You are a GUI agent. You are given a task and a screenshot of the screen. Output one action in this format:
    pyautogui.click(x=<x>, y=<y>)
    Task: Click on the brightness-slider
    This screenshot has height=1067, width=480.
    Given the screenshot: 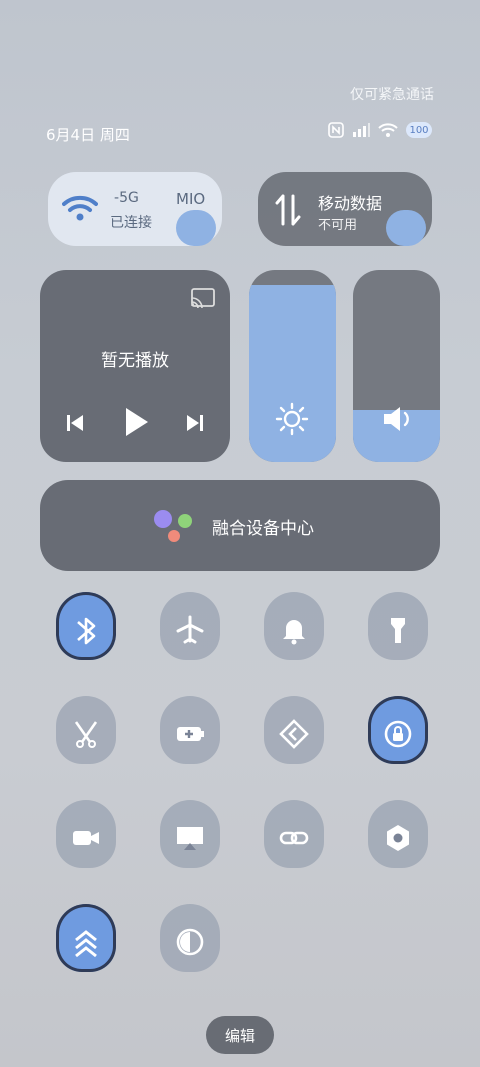 What is the action you would take?
    pyautogui.click(x=292, y=366)
    